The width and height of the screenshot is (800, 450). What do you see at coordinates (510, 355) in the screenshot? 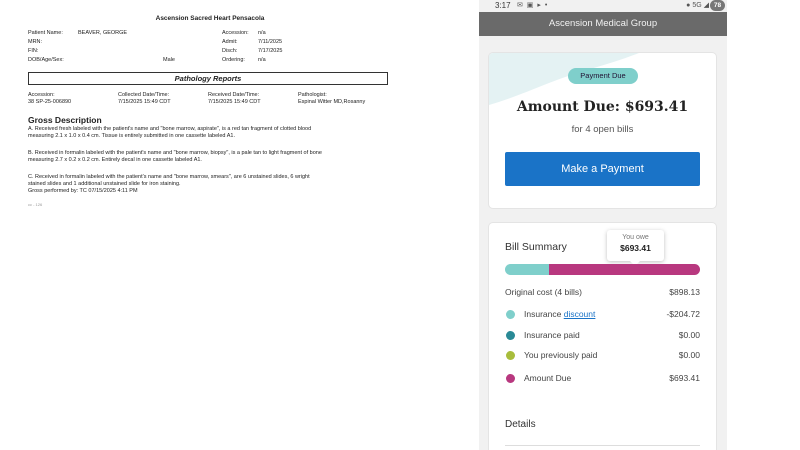
I see `previously-paid-dot-icon` at bounding box center [510, 355].